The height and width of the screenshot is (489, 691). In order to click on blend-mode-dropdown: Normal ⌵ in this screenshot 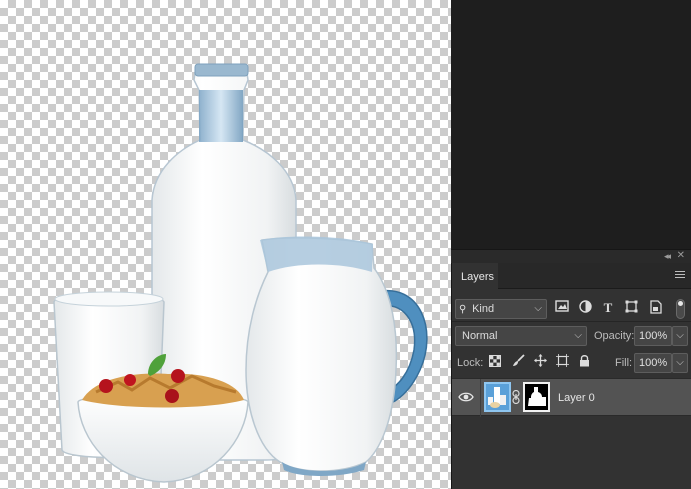, I will do `click(521, 336)`.